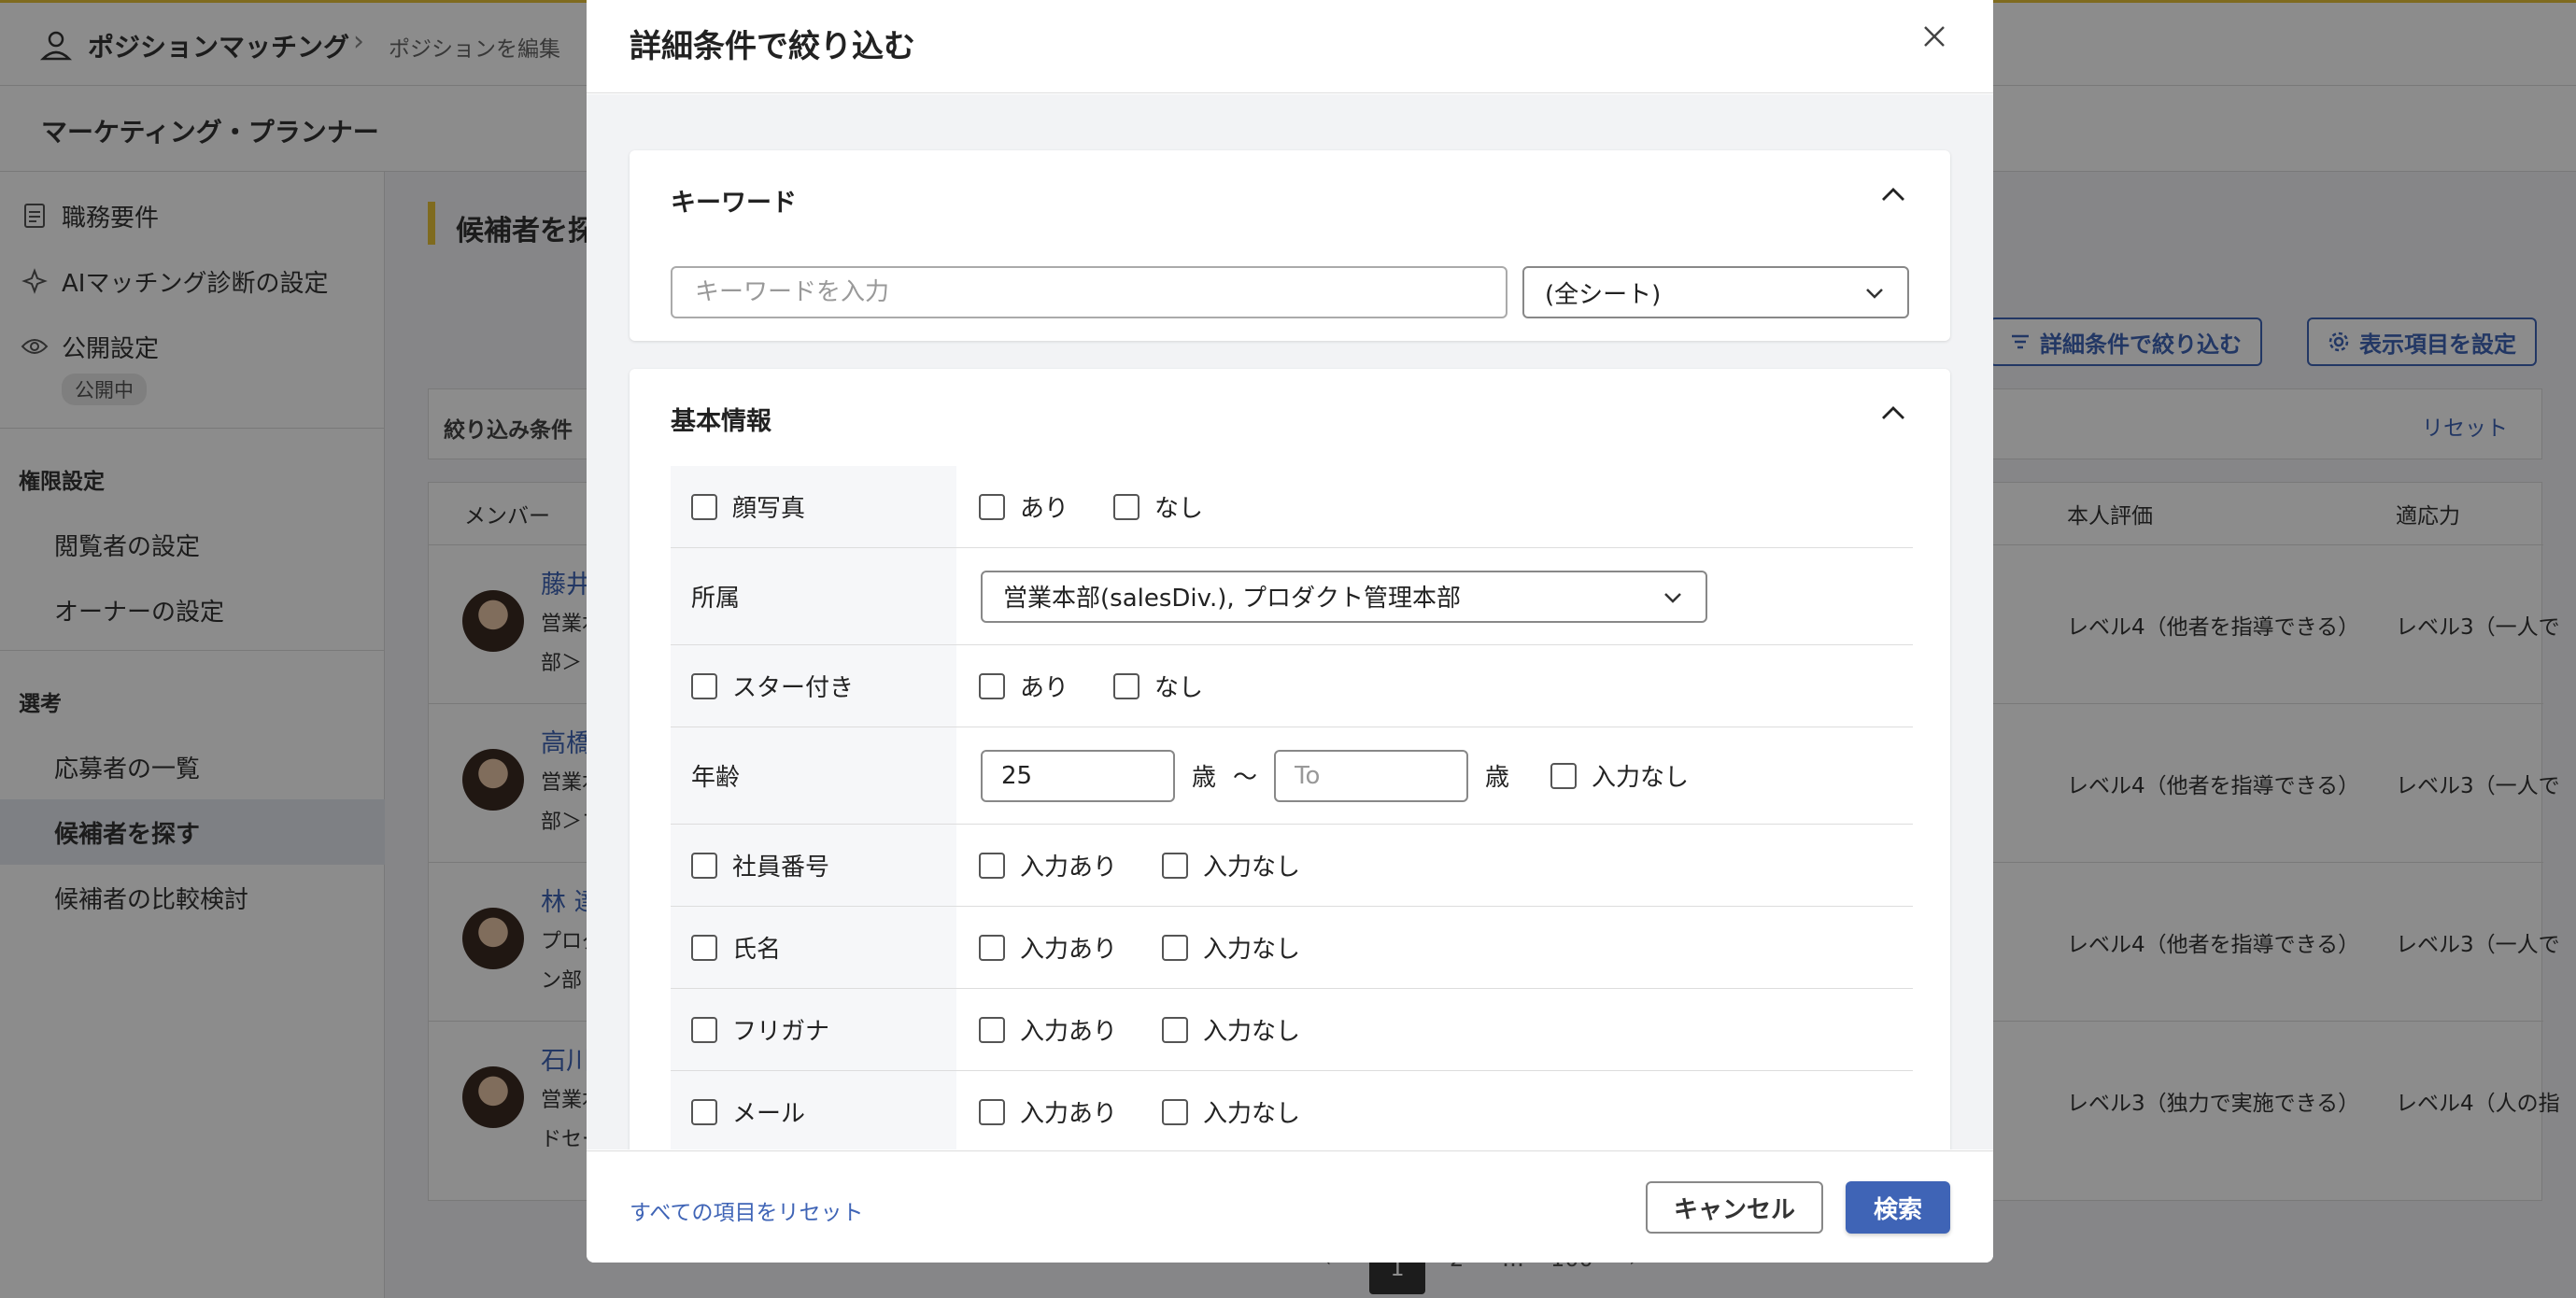 The width and height of the screenshot is (2576, 1298). I want to click on filter-label-text: スター付き, so click(793, 688).